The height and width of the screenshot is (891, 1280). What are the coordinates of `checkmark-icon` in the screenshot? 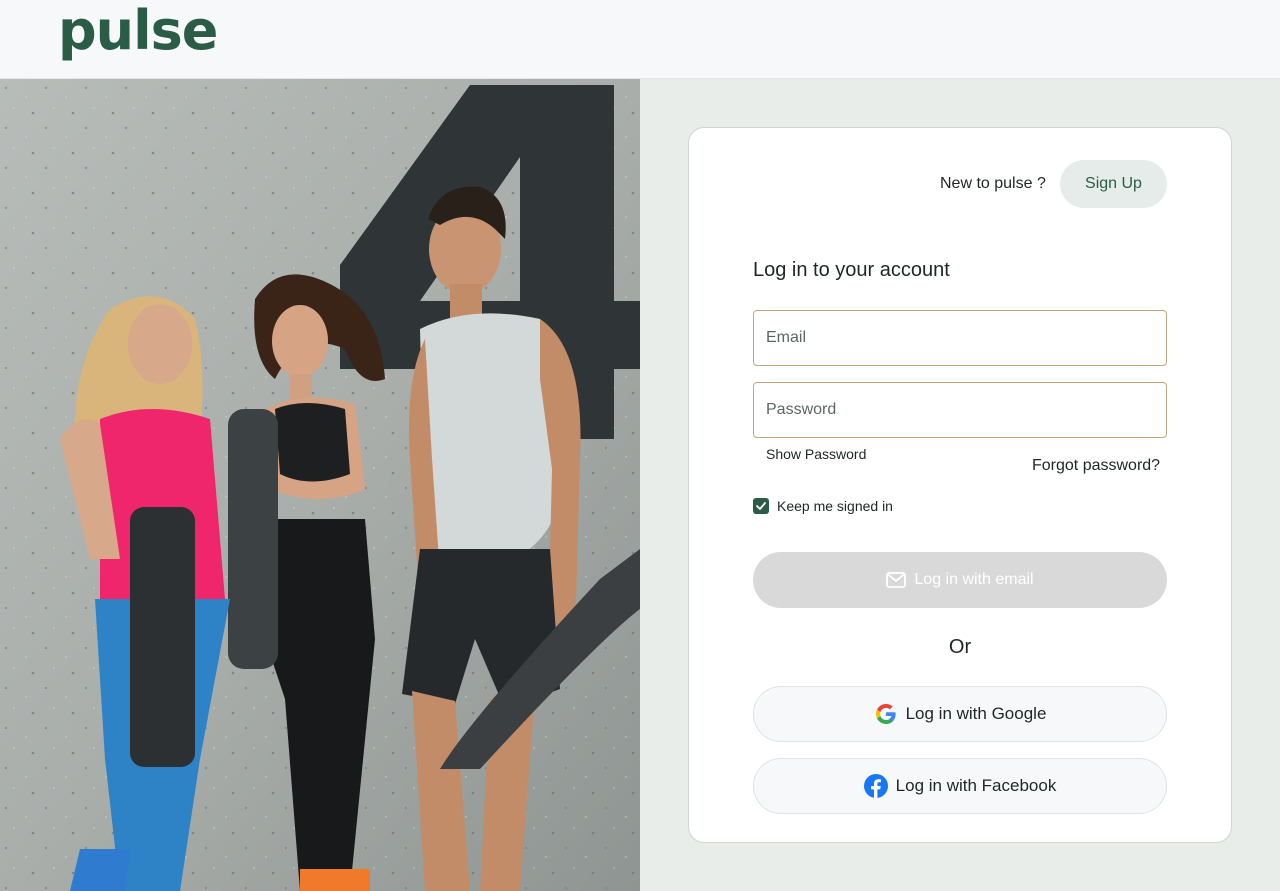 It's located at (761, 506).